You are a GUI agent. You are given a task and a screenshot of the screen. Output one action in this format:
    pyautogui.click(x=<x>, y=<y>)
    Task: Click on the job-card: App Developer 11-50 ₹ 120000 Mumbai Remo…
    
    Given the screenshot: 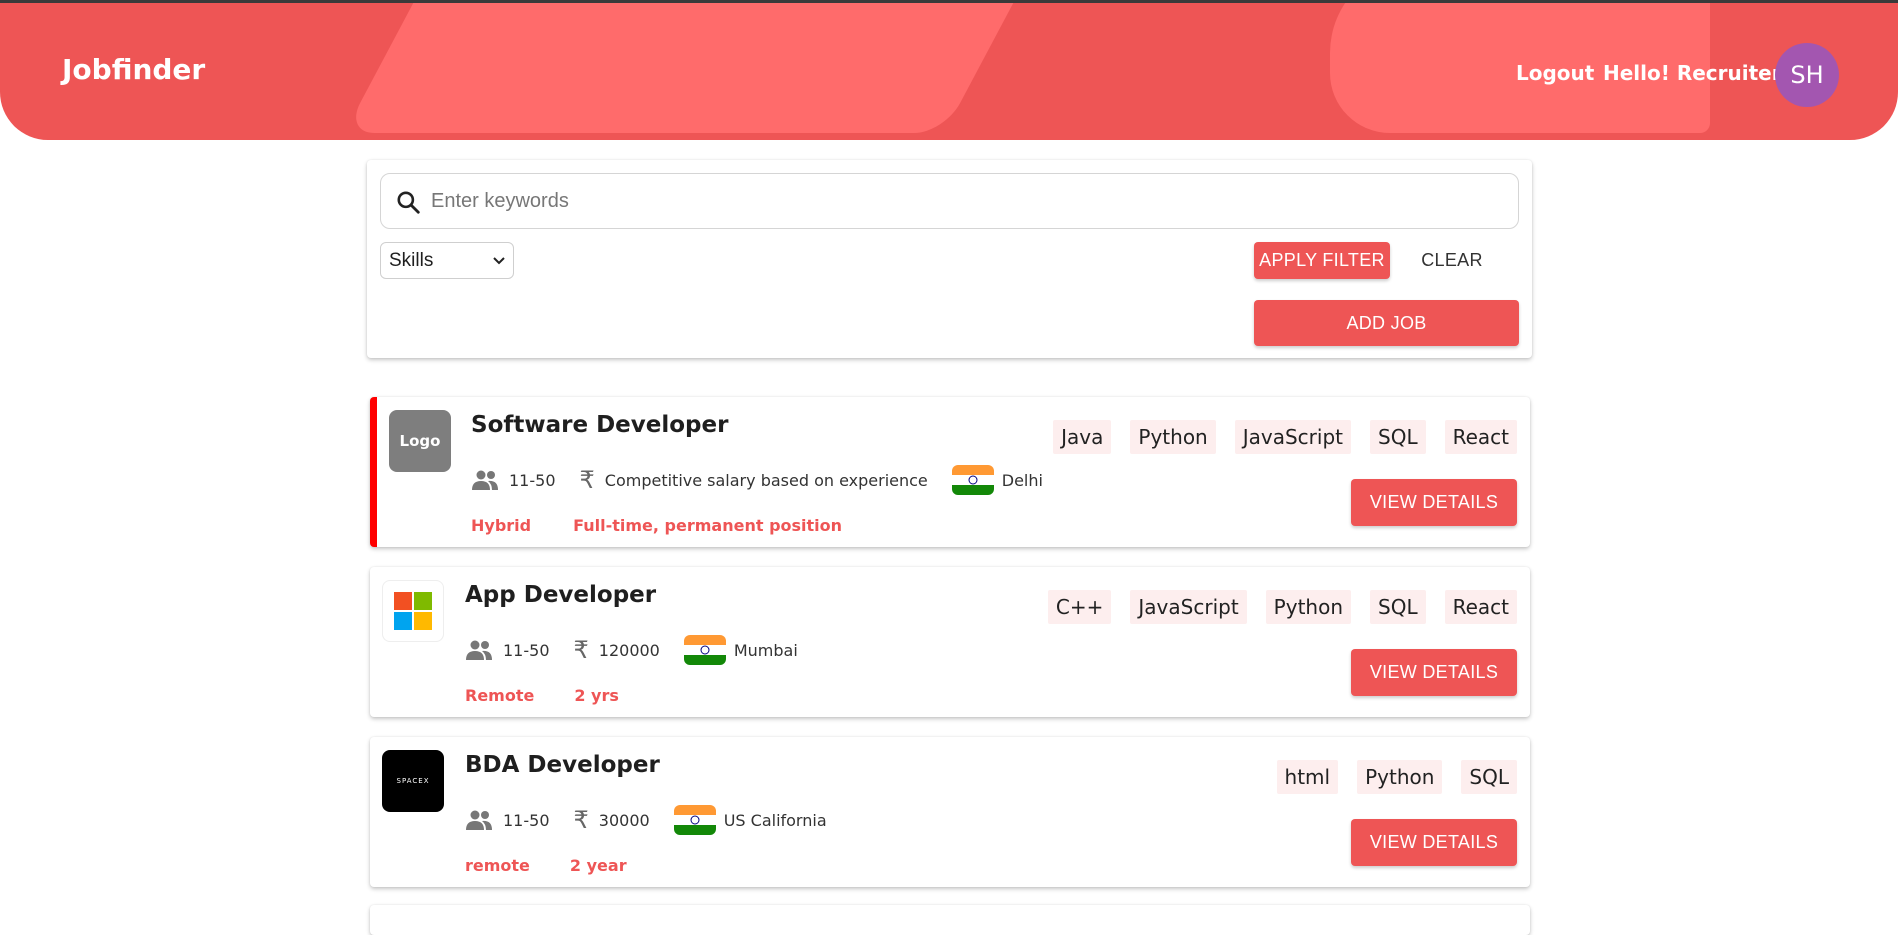 What is the action you would take?
    pyautogui.click(x=950, y=642)
    